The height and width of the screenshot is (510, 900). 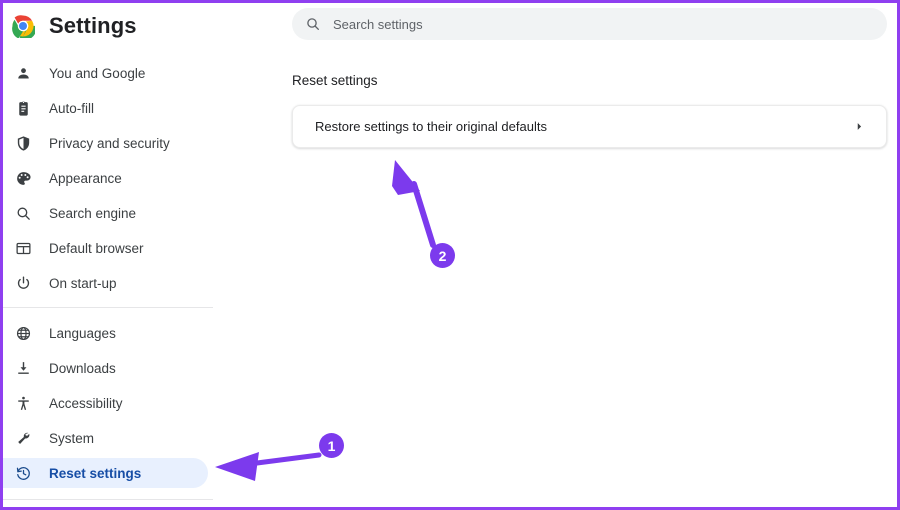 What do you see at coordinates (23, 248) in the screenshot?
I see `browser-window-icon` at bounding box center [23, 248].